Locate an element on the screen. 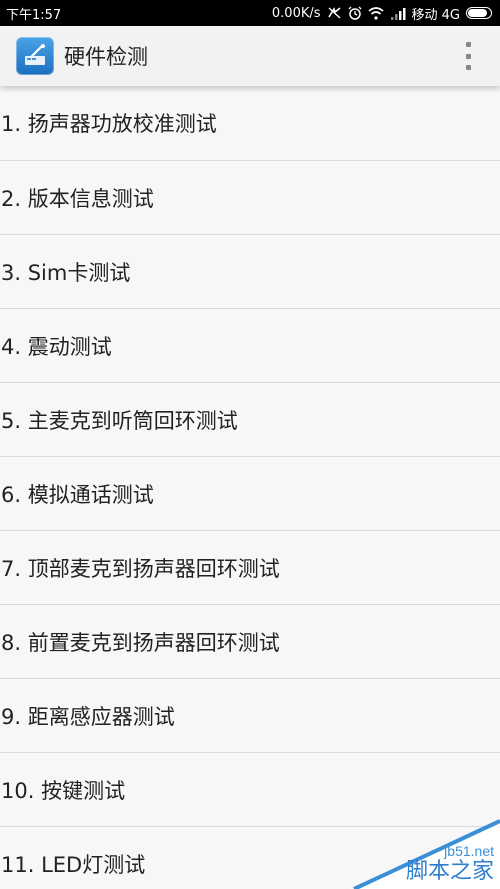 The height and width of the screenshot is (889, 500). carrier-label: 移动 4G is located at coordinates (435, 15).